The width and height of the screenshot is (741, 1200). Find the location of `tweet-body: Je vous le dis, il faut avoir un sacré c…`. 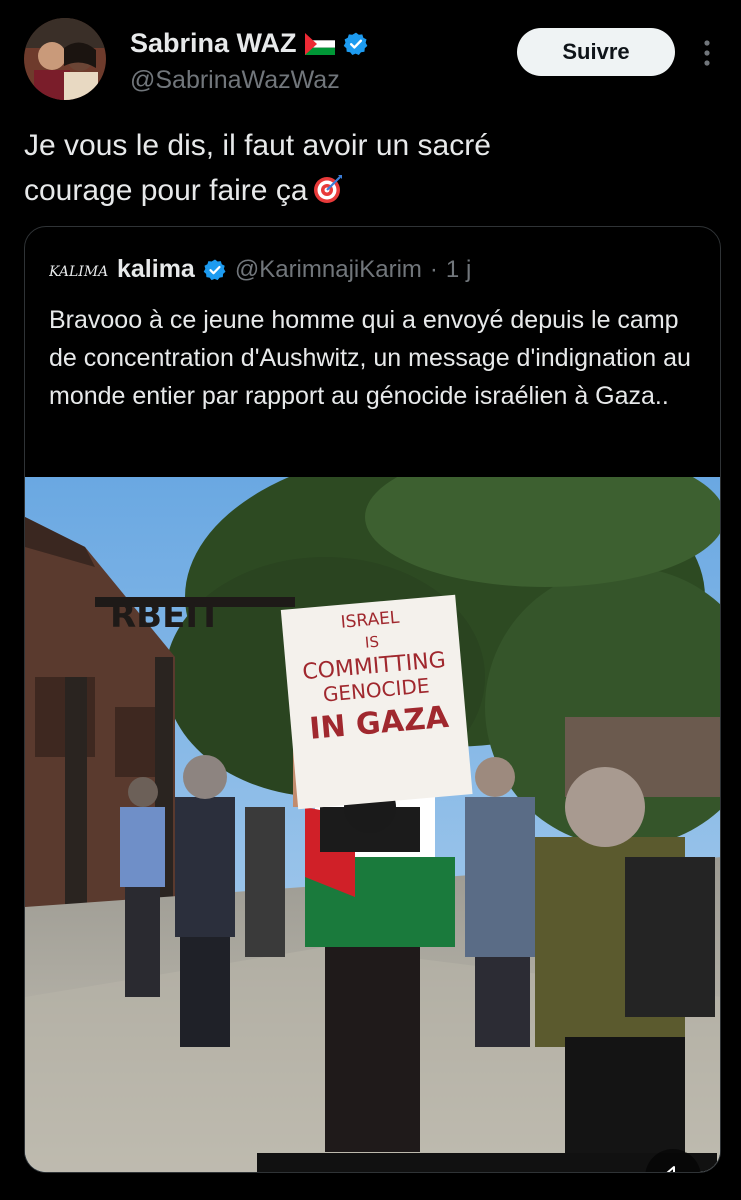

tweet-body: Je vous le dis, il faut avoir un sacré c… is located at coordinates (369, 168).